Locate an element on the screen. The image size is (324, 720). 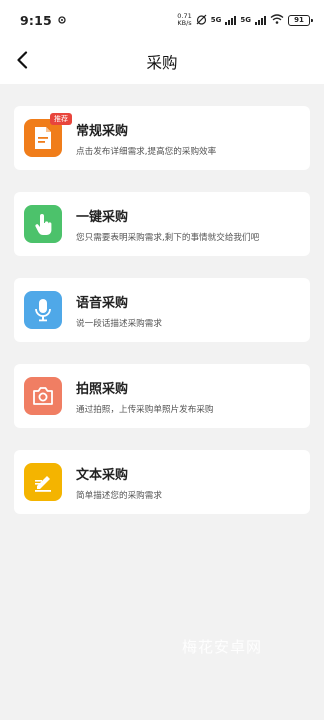
option-photo-purchase: 拍照采购 通过拍照，上传采购单照片发布采购 is located at coordinates (162, 396).